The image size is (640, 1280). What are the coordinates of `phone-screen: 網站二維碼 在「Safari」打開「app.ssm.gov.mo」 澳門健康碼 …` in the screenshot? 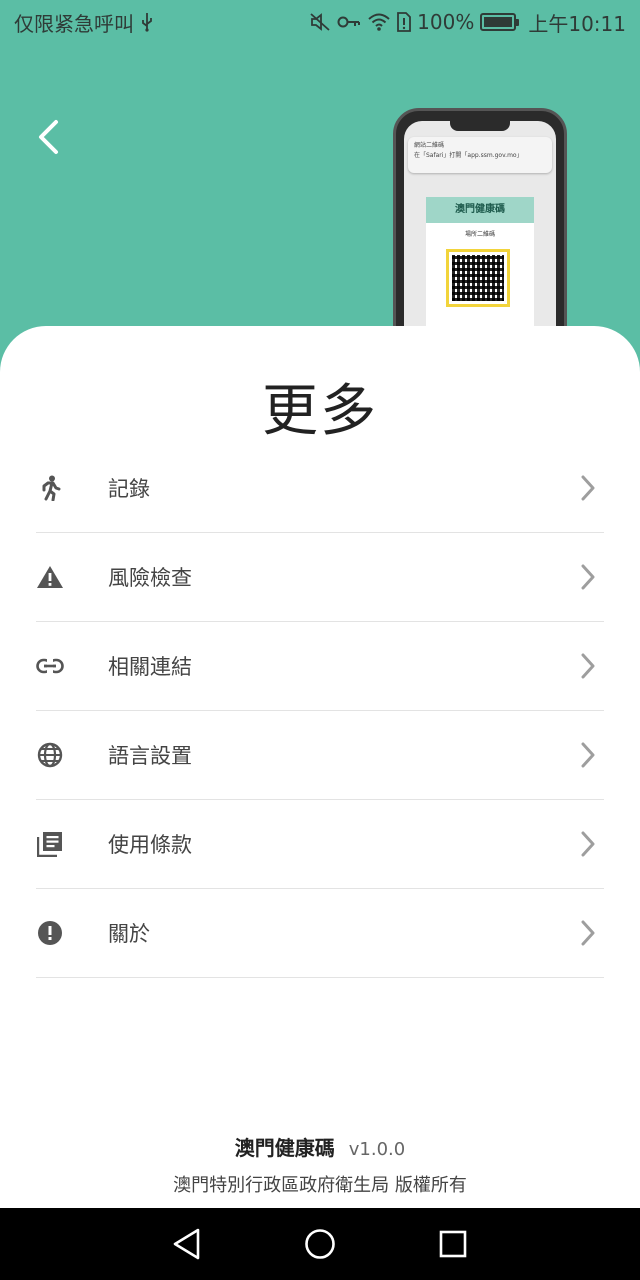 It's located at (480, 238).